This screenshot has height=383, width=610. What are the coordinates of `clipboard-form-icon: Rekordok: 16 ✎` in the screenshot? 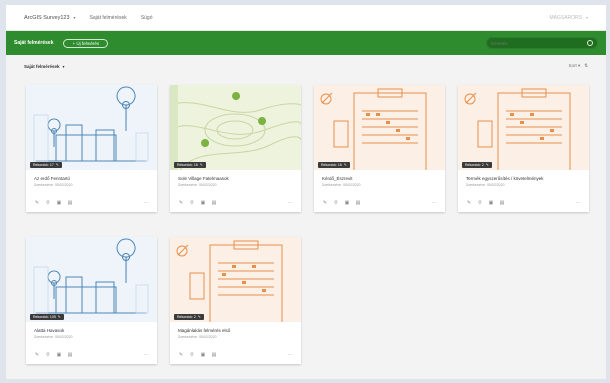 It's located at (379, 127).